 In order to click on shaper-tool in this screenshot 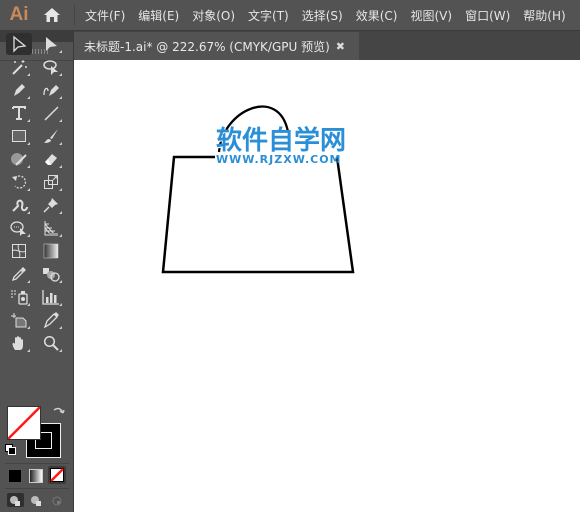, I will do `click(19, 159)`.